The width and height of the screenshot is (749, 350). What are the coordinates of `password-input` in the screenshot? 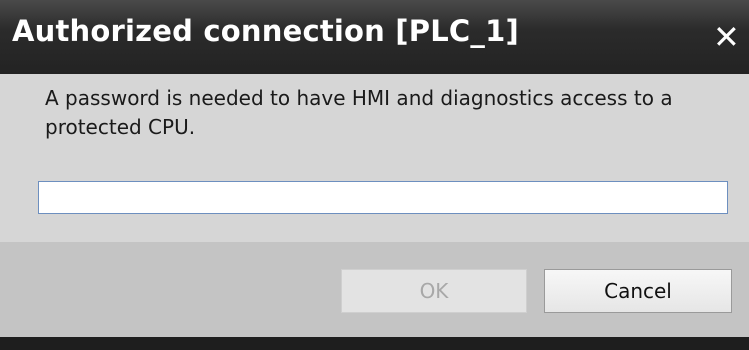 It's located at (383, 197).